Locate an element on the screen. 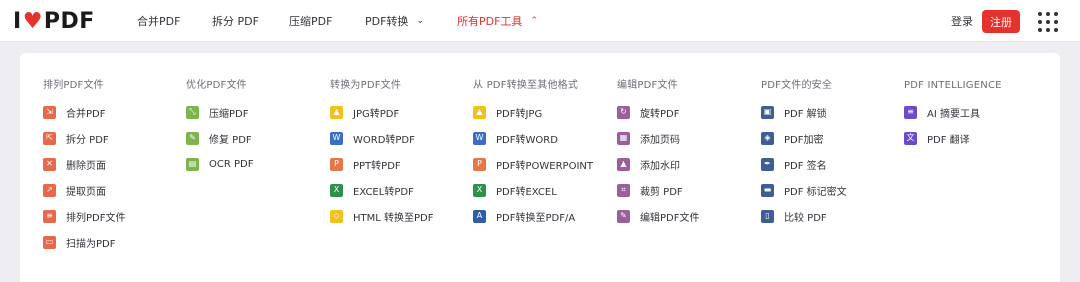 The image size is (1080, 282). tool-link: ◇ HTML 转换至PDF is located at coordinates (382, 216).